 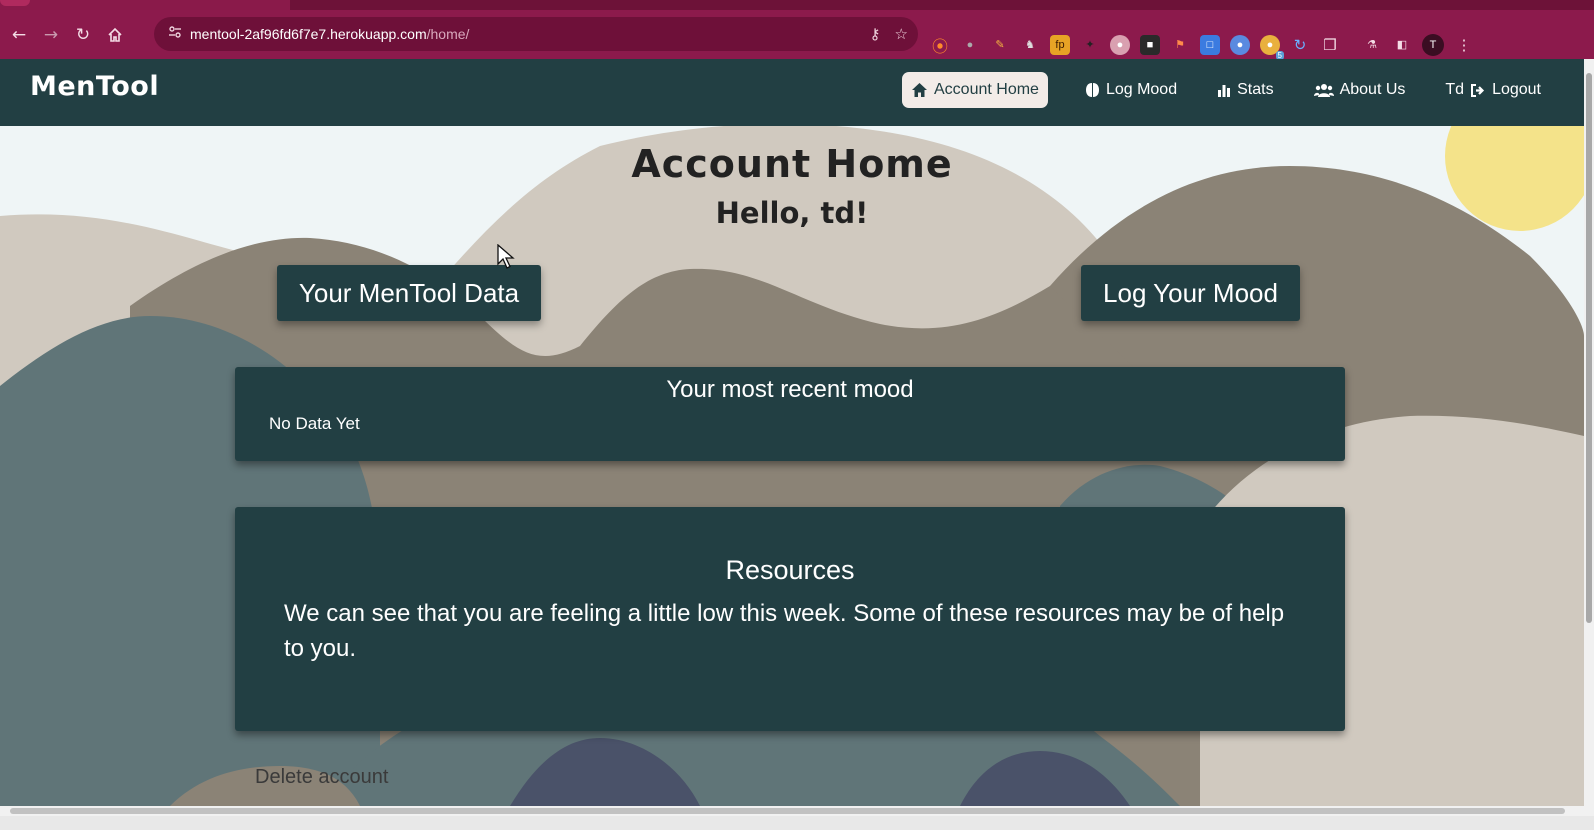 What do you see at coordinates (15, 3) in the screenshot?
I see `browser-tab` at bounding box center [15, 3].